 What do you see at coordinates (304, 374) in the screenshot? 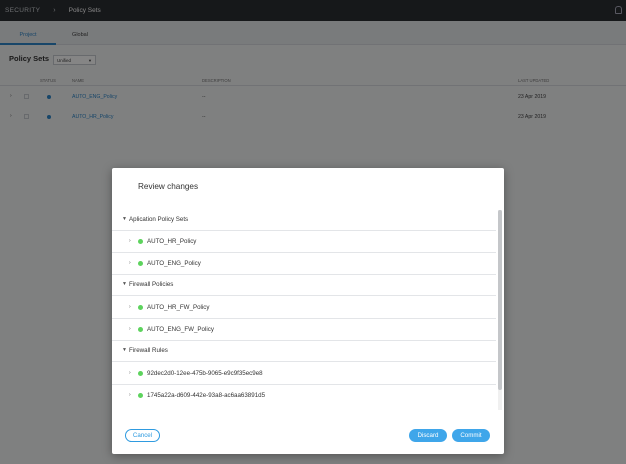
I see `list-item: › 92dec2d0-12ee-475b-9065-e9c9f35ec9e8` at bounding box center [304, 374].